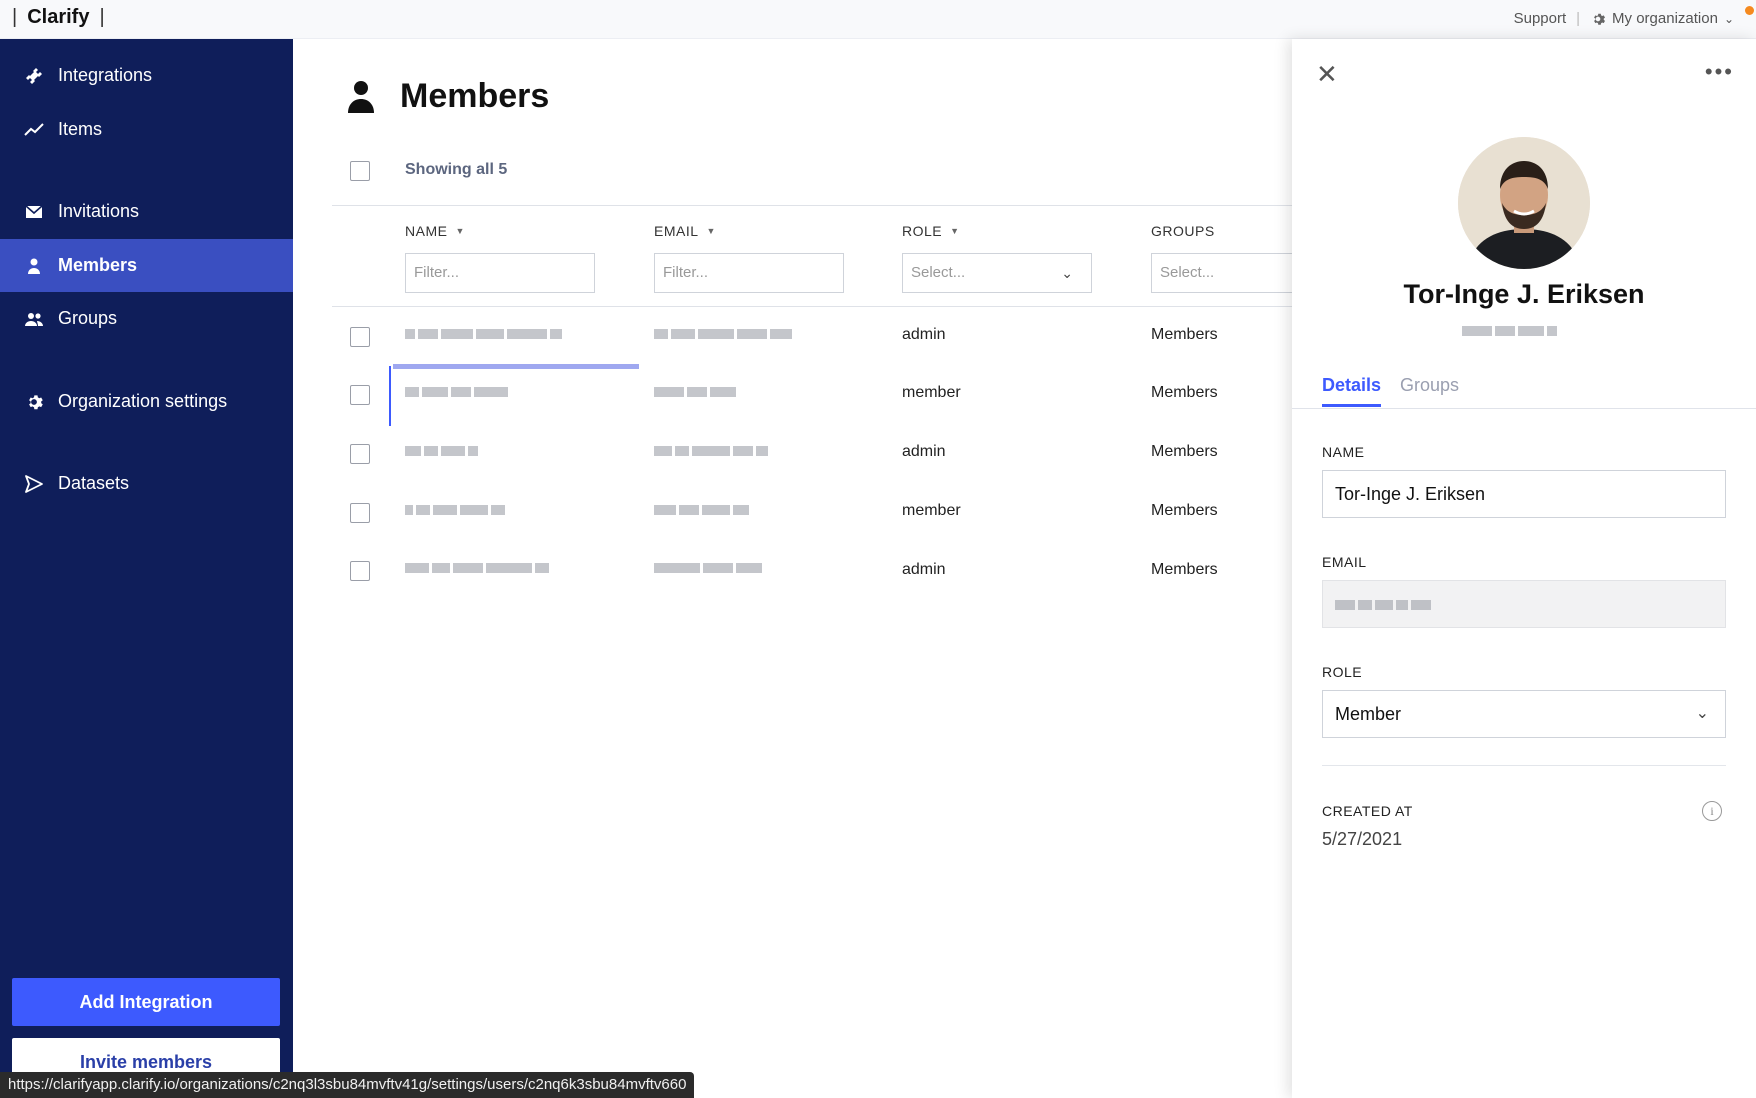 Image resolution: width=1756 pixels, height=1098 pixels. I want to click on column-header-role: ROLE ▼, so click(931, 231).